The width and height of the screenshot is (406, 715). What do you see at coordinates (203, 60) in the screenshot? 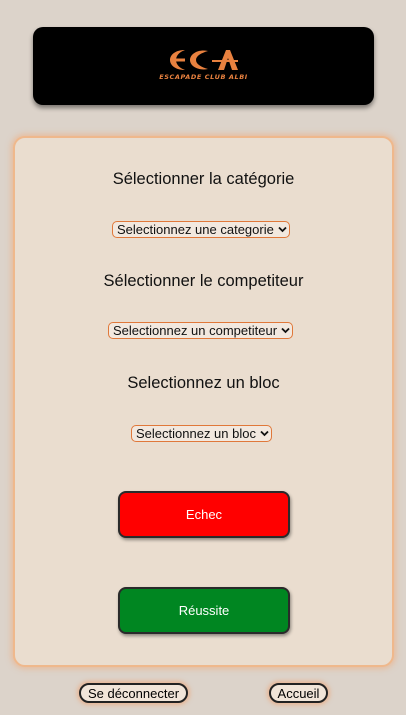
I see `club-logo` at bounding box center [203, 60].